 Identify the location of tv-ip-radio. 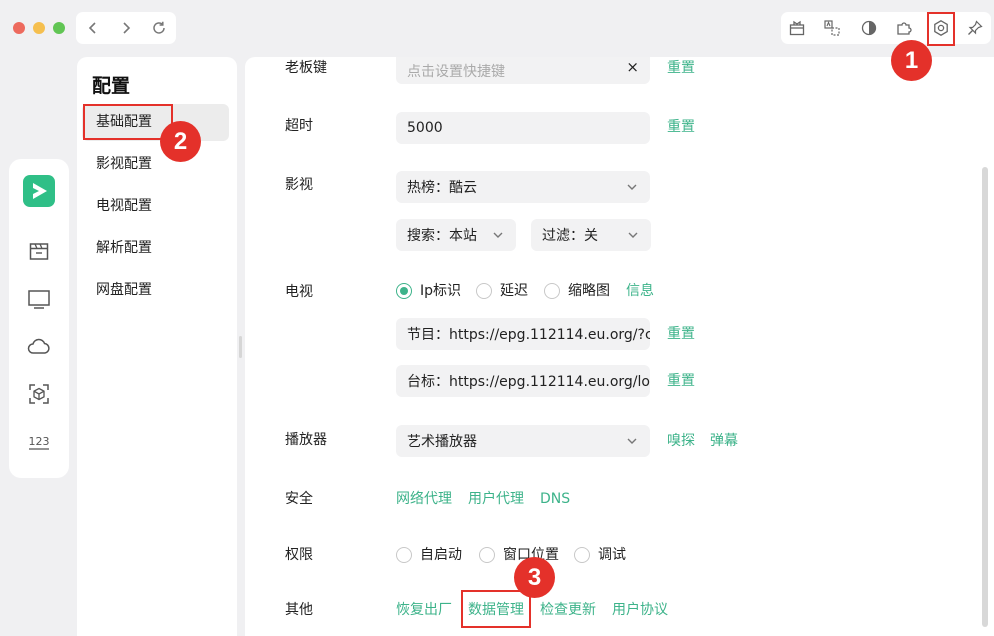
(404, 291).